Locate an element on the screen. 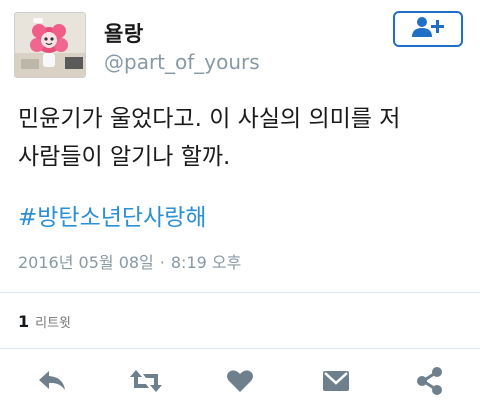 The height and width of the screenshot is (415, 480). hashtag-link: #방탄소년단사랑해 is located at coordinates (112, 215).